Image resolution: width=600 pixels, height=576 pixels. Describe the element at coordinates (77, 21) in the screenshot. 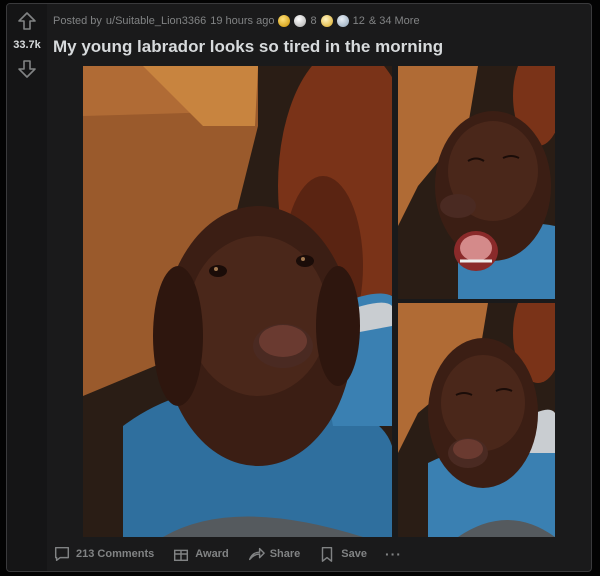

I see `posted-by-label: Posted by` at that location.